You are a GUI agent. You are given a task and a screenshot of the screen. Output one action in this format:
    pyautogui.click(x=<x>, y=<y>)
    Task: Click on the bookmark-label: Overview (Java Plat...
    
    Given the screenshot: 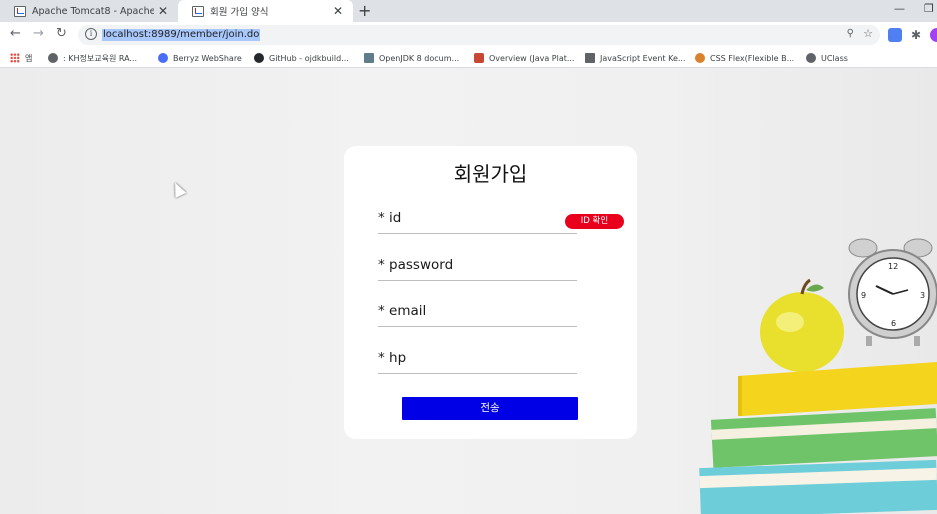 What is the action you would take?
    pyautogui.click(x=532, y=58)
    